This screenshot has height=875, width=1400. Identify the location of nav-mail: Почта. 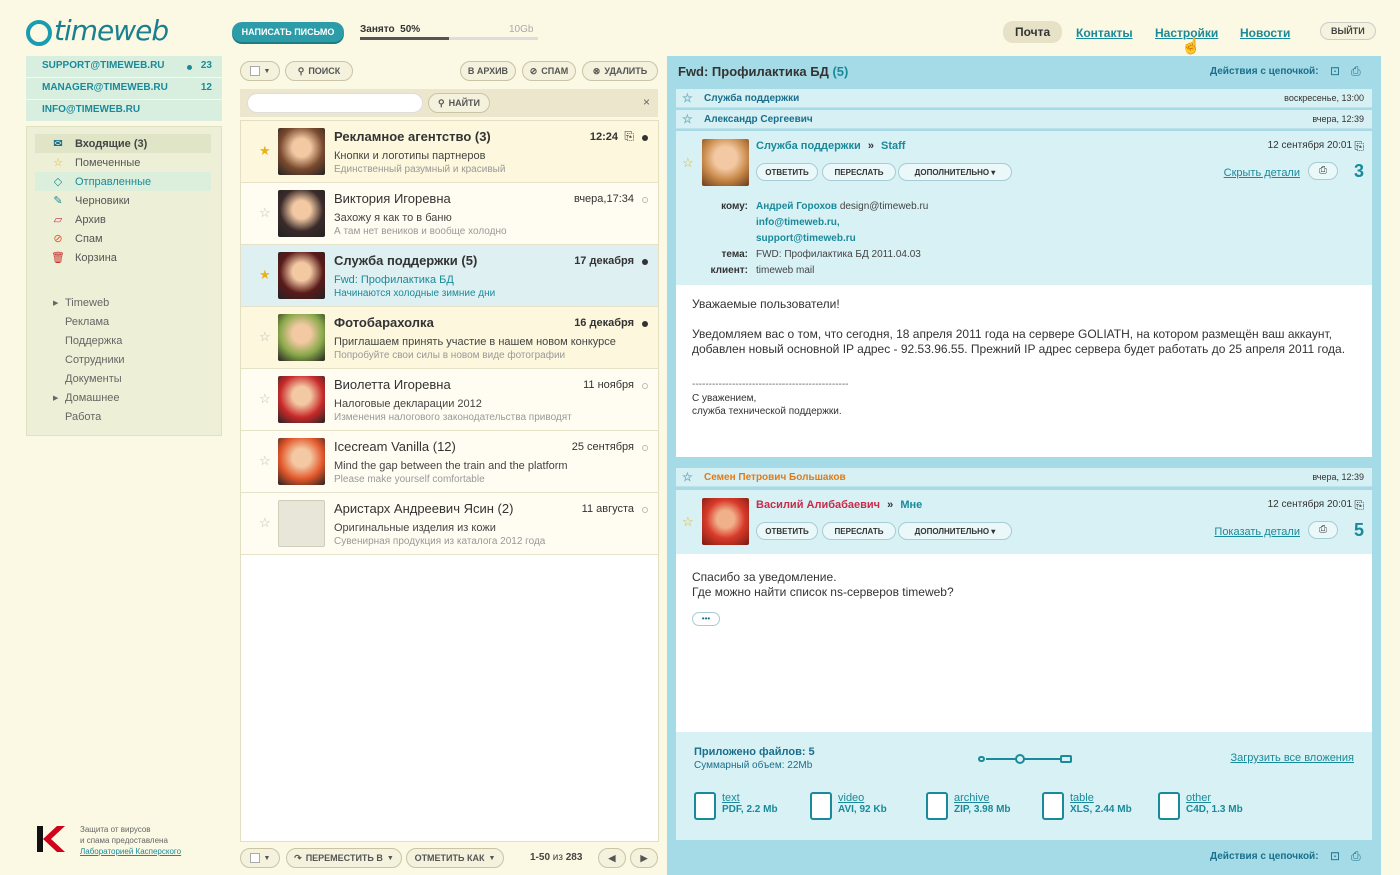
(1033, 32).